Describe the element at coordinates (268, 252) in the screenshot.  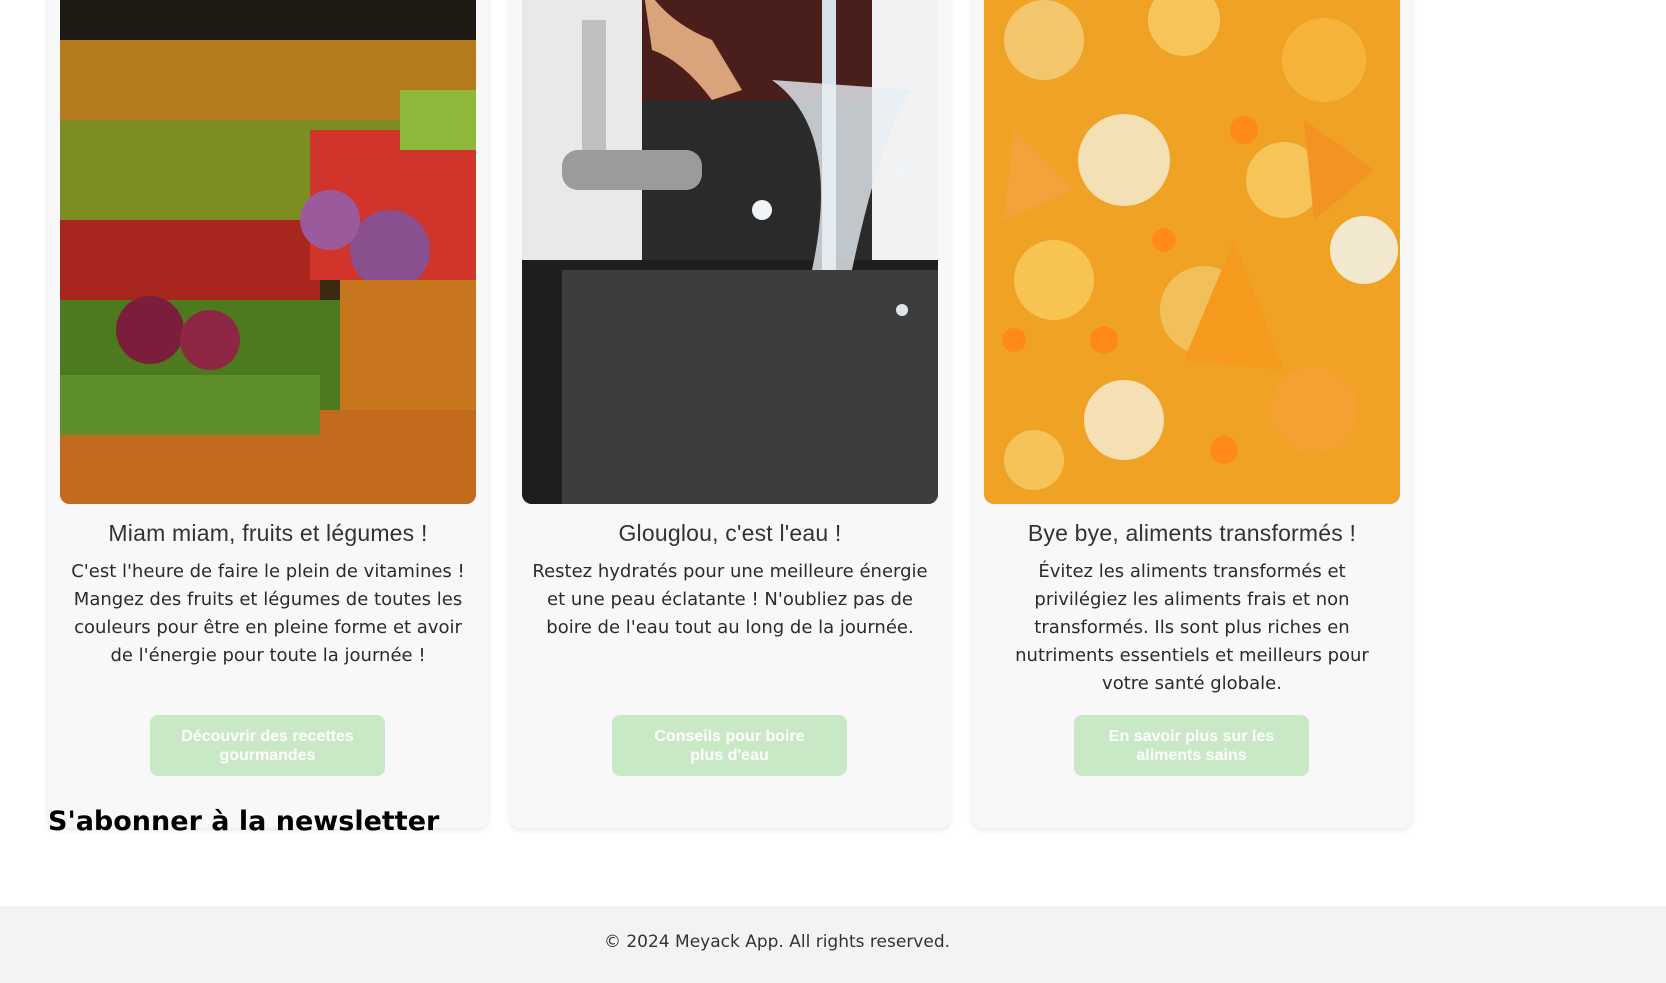
I see `fruits-vegetables-image` at that location.